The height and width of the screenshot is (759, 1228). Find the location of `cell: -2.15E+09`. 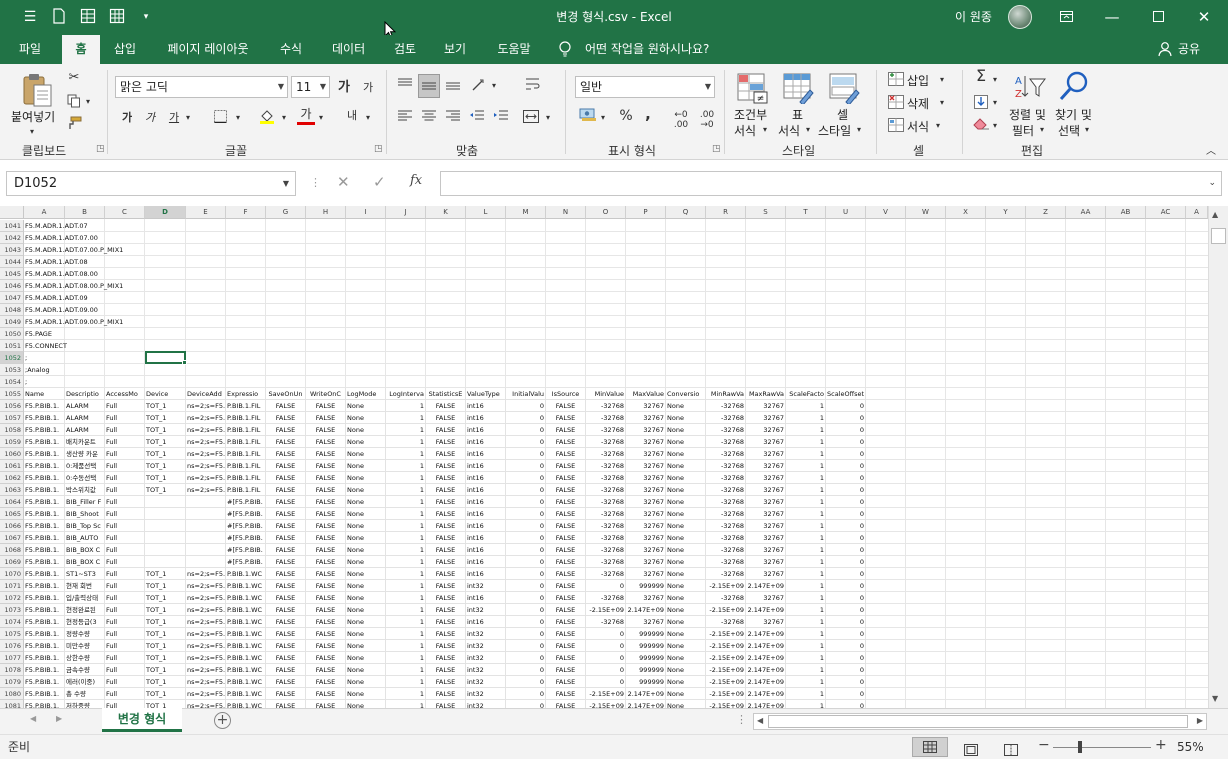

cell: -2.15E+09 is located at coordinates (726, 586).